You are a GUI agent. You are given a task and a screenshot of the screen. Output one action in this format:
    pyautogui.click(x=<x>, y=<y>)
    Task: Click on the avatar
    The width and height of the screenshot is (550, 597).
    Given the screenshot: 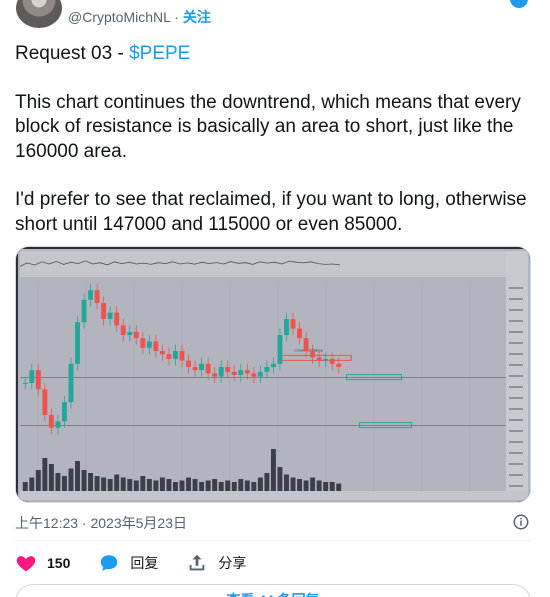 What is the action you would take?
    pyautogui.click(x=39, y=14)
    